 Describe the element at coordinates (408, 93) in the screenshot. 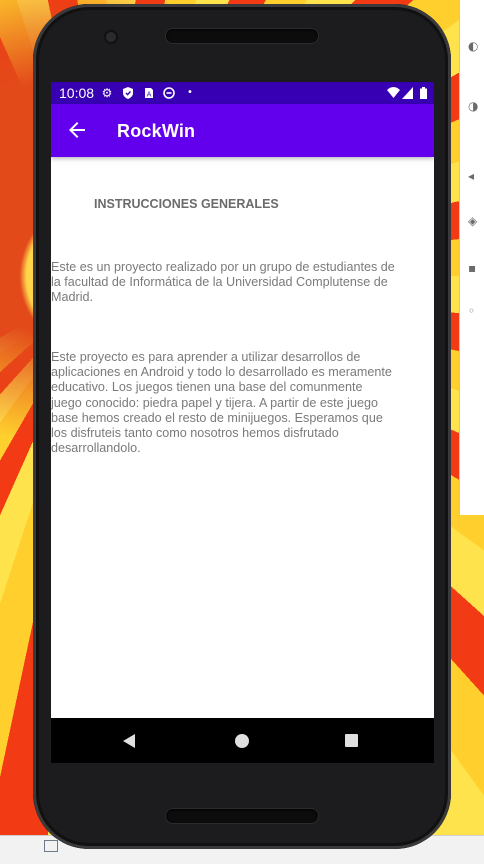

I see `signal-icon` at that location.